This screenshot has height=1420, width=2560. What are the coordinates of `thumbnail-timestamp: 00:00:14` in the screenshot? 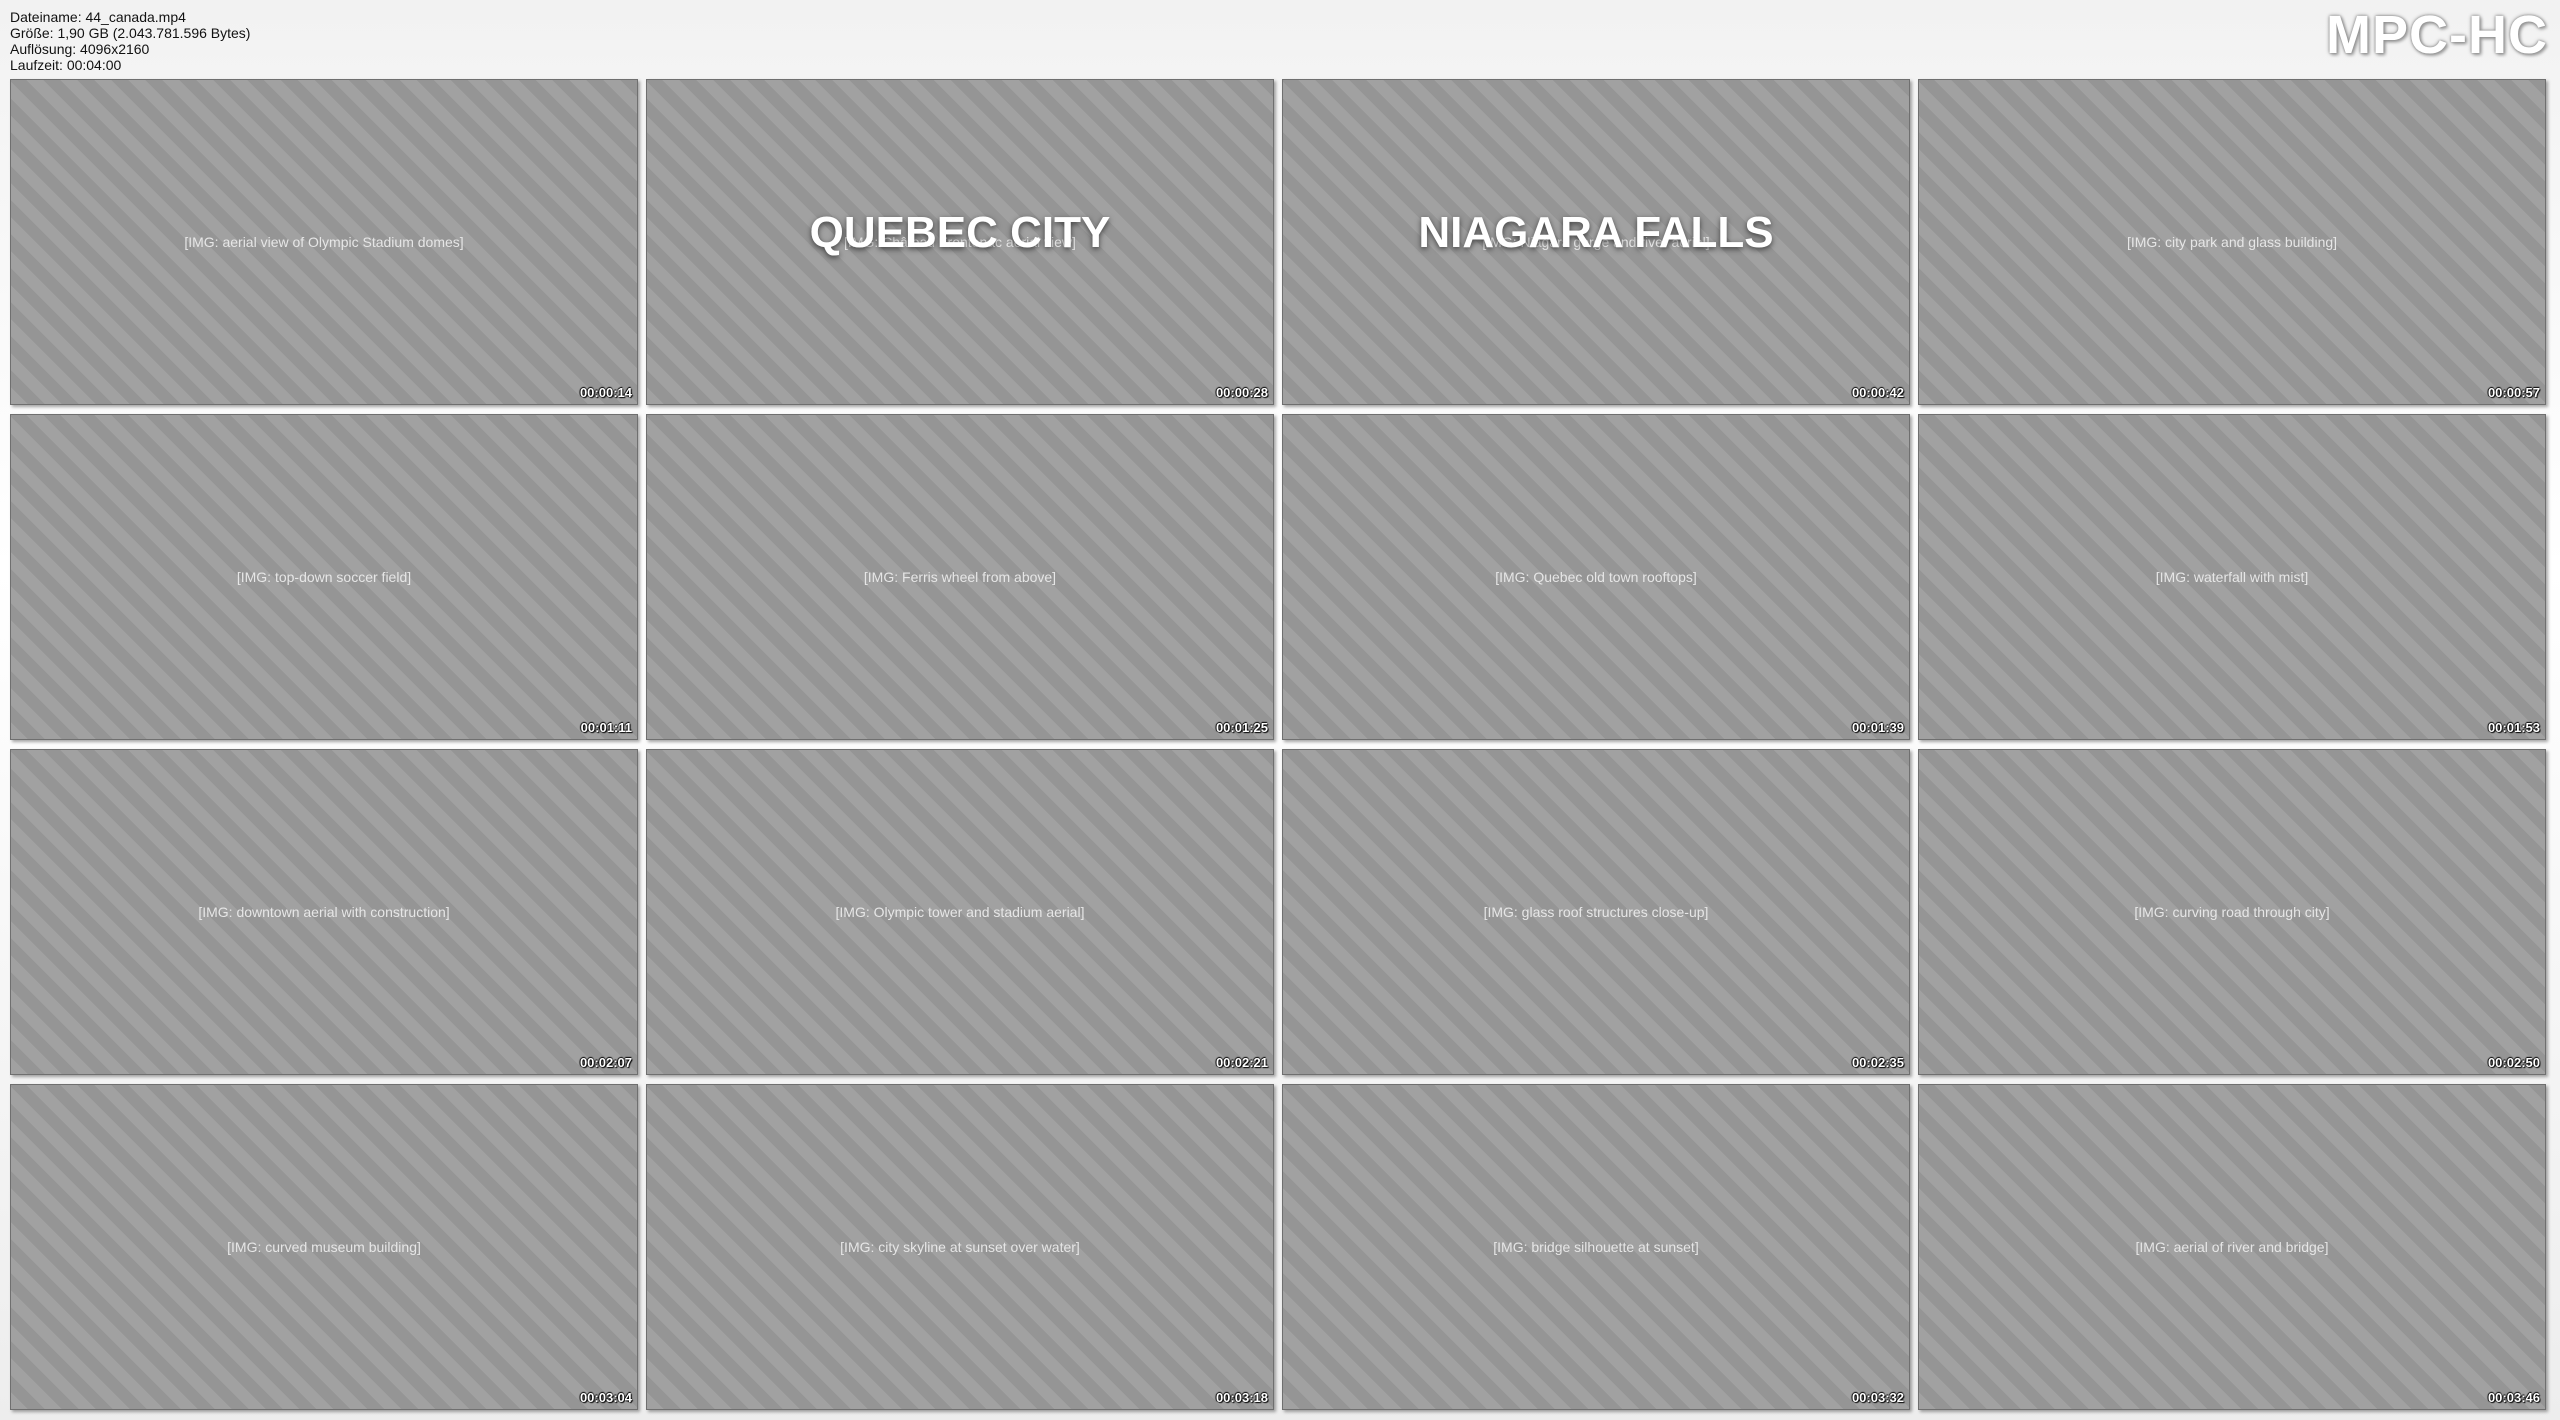 It's located at (605, 392).